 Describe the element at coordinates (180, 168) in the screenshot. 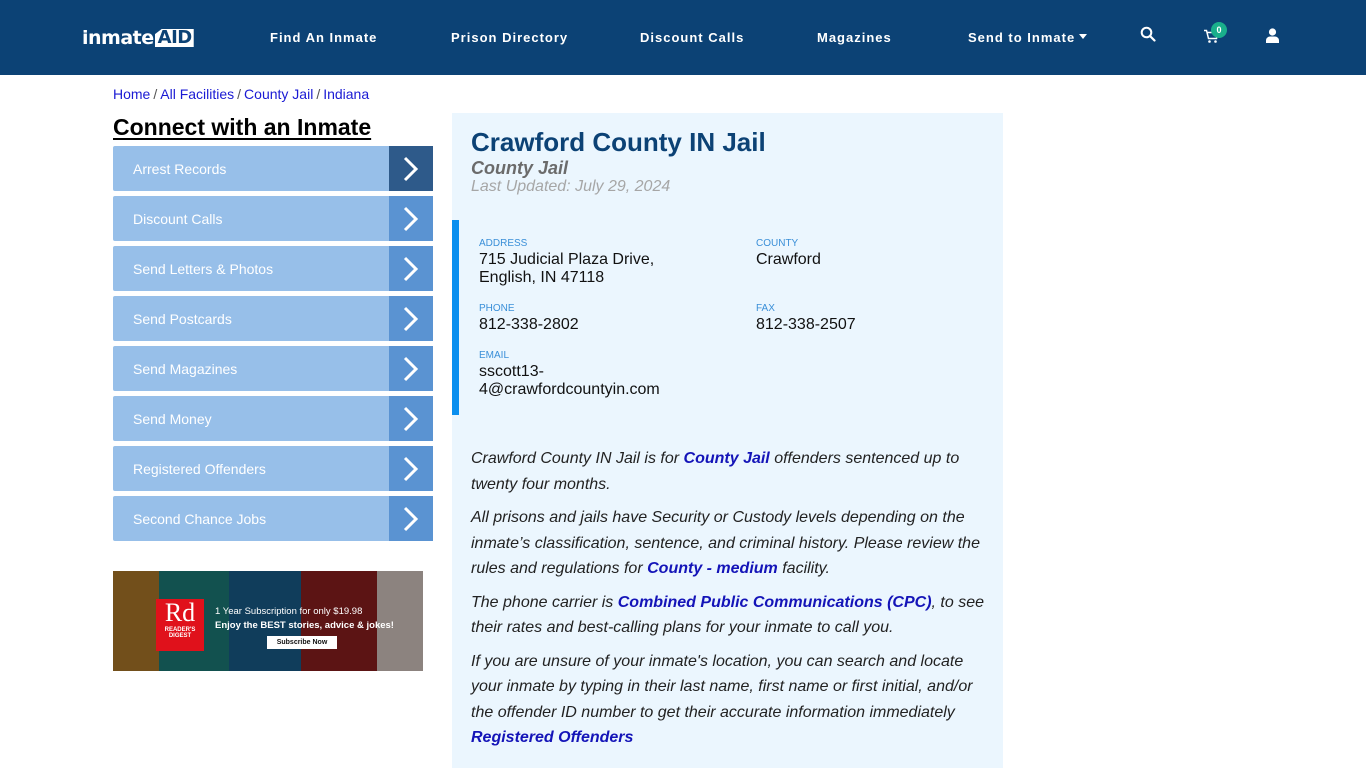

I see `sidebar-item-label: Arrest Records` at that location.